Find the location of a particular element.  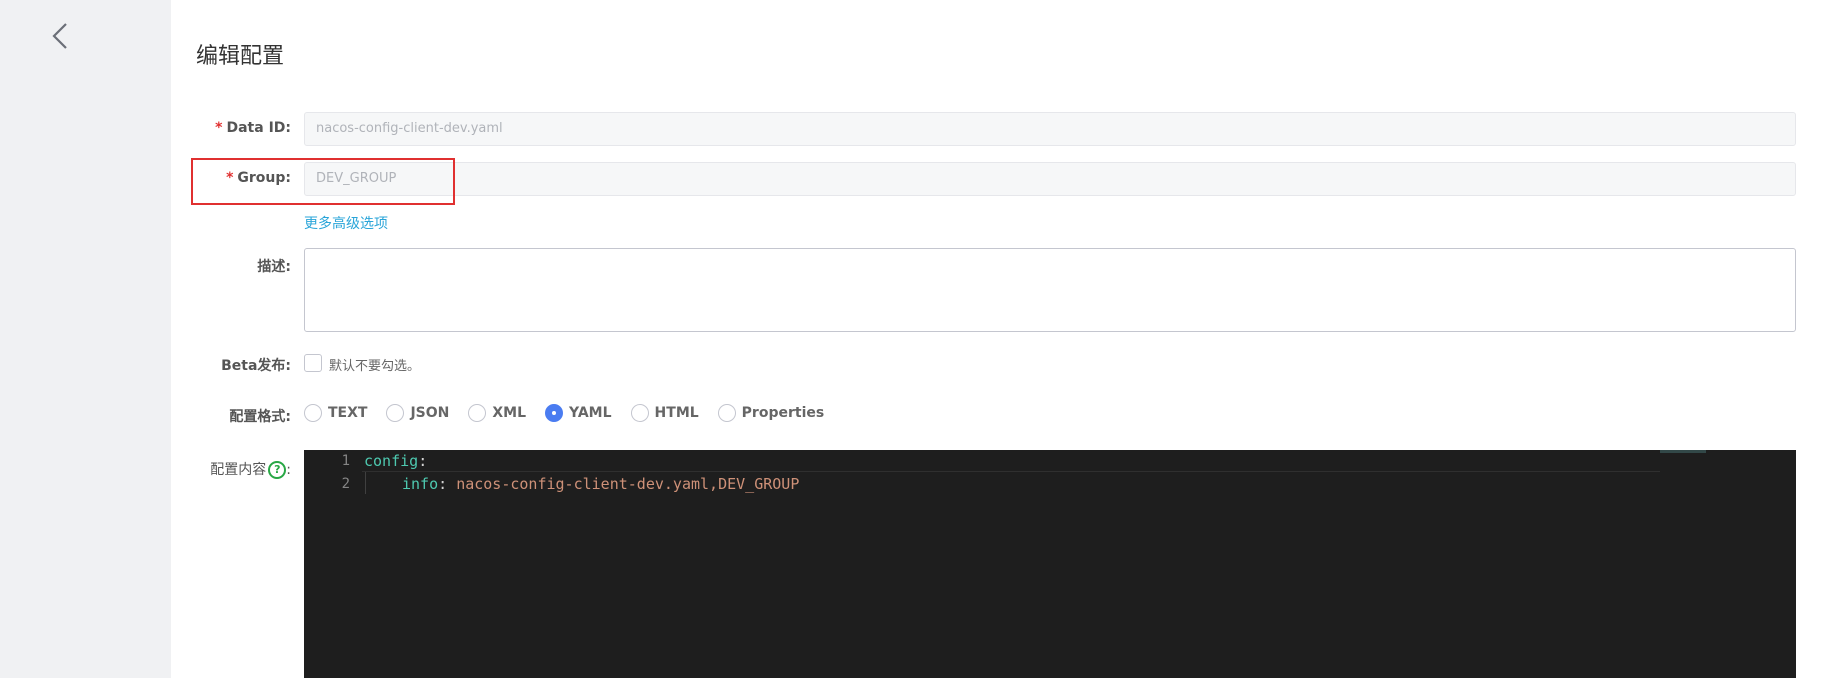

radio-label: JSON is located at coordinates (430, 413).